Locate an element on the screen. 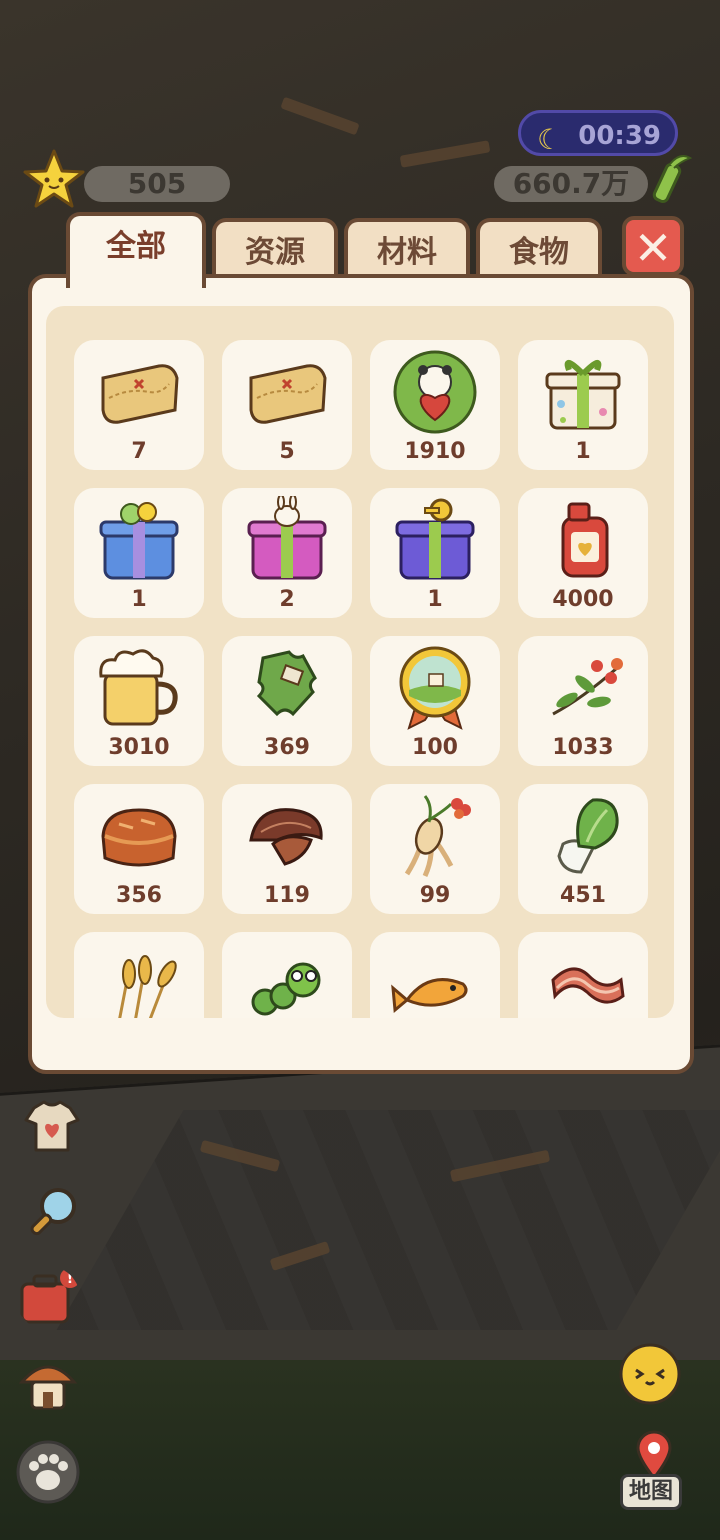  paw-icon is located at coordinates (48, 1472).